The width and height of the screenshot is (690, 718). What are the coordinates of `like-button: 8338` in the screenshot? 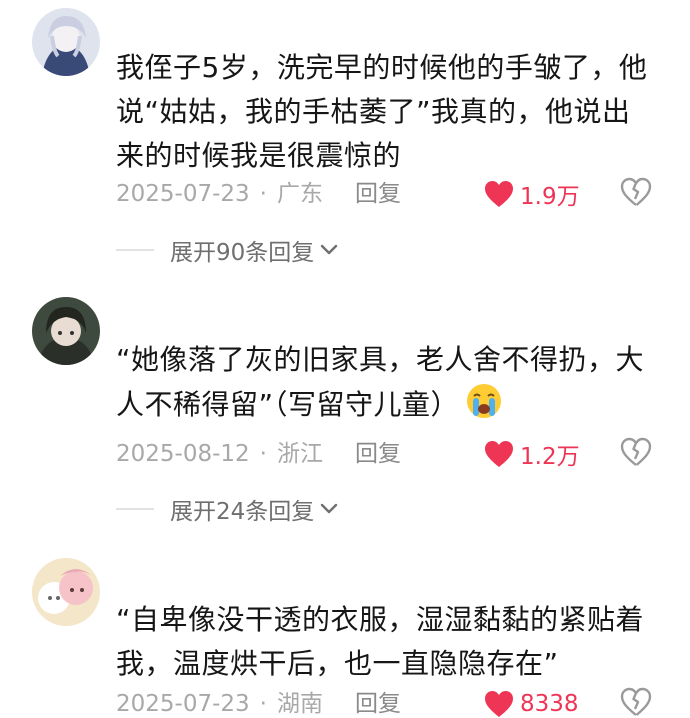 It's located at (531, 702).